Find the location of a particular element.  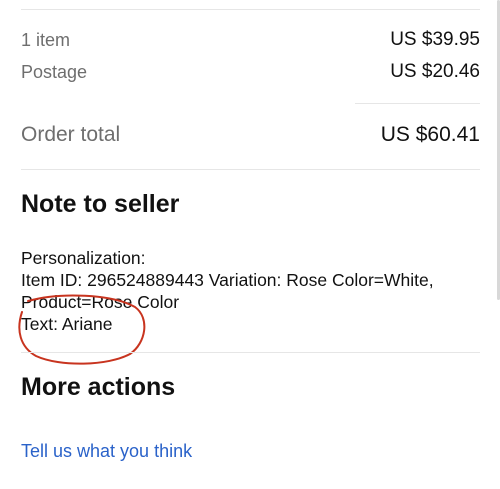

items-row: 1 item US $39.95 is located at coordinates (250, 40).